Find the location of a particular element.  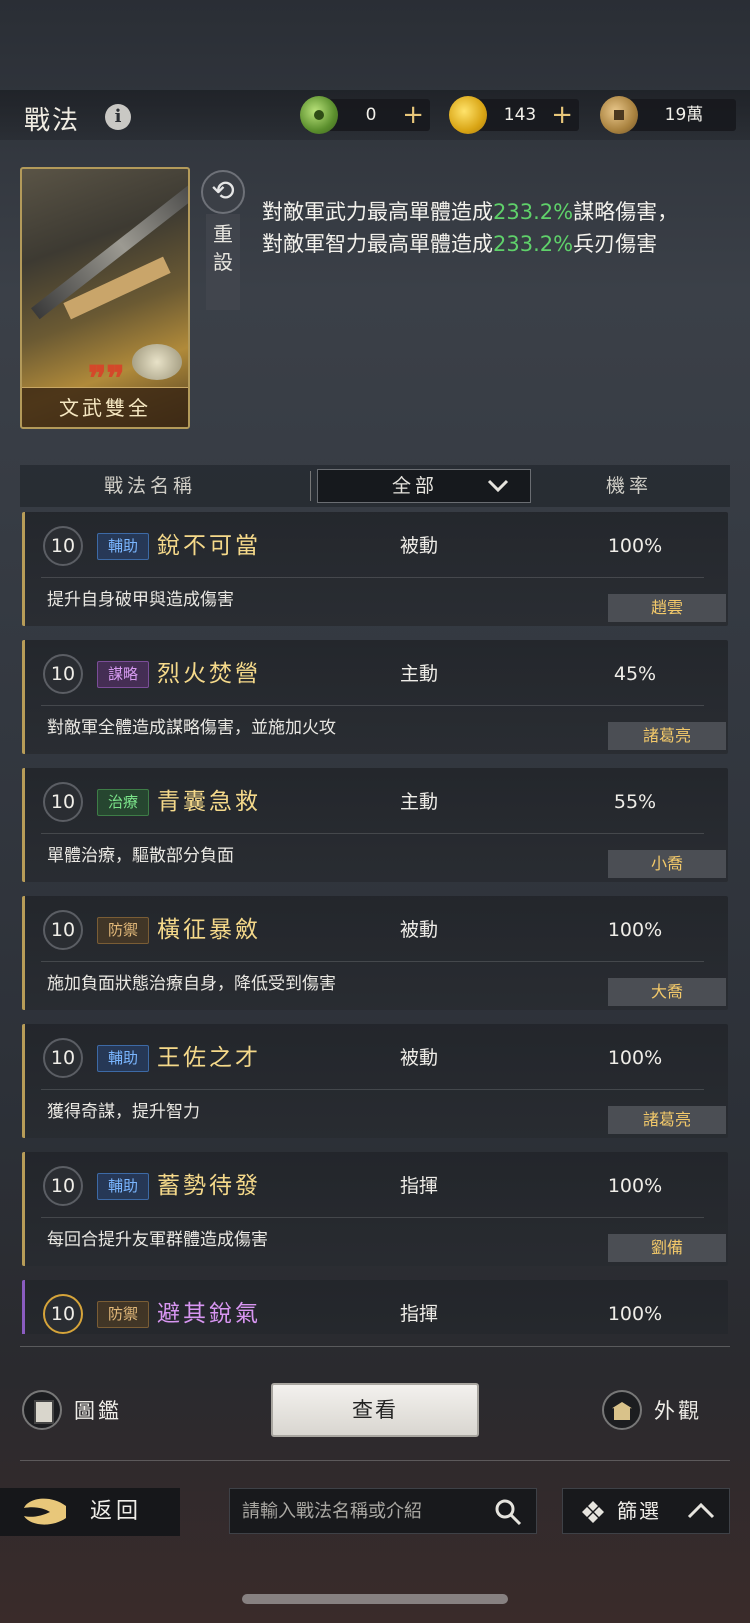

jade-value: 0 is located at coordinates (371, 115).